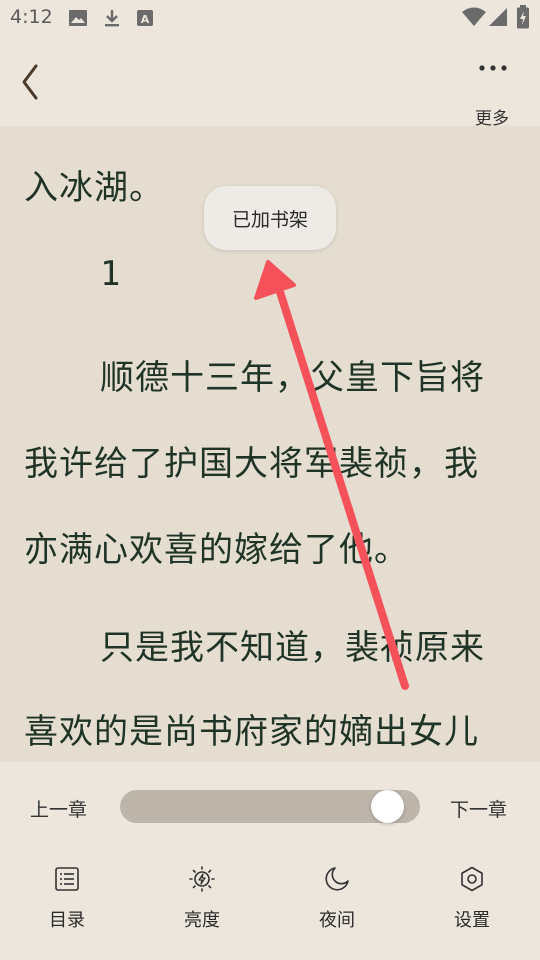 The width and height of the screenshot is (540, 960). I want to click on moon-icon, so click(337, 879).